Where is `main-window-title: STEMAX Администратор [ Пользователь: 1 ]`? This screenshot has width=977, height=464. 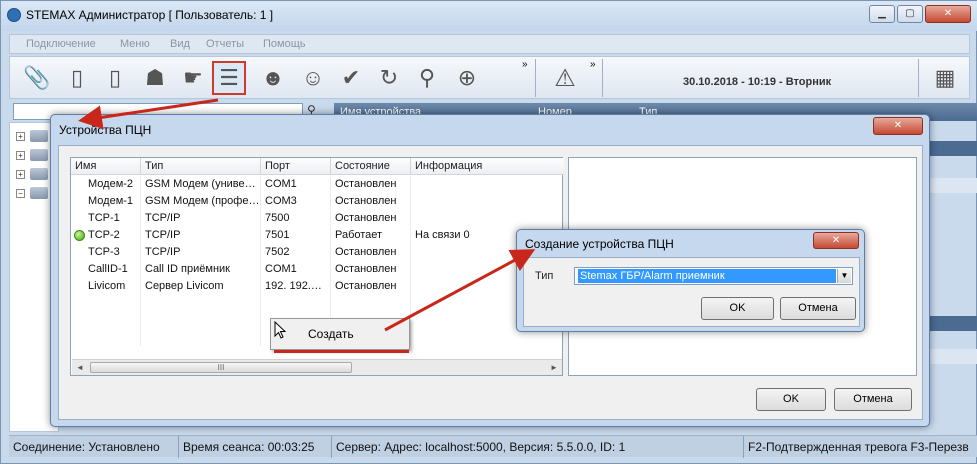
main-window-title: STEMAX Администратор [ Пользователь: 1 ] is located at coordinates (150, 15).